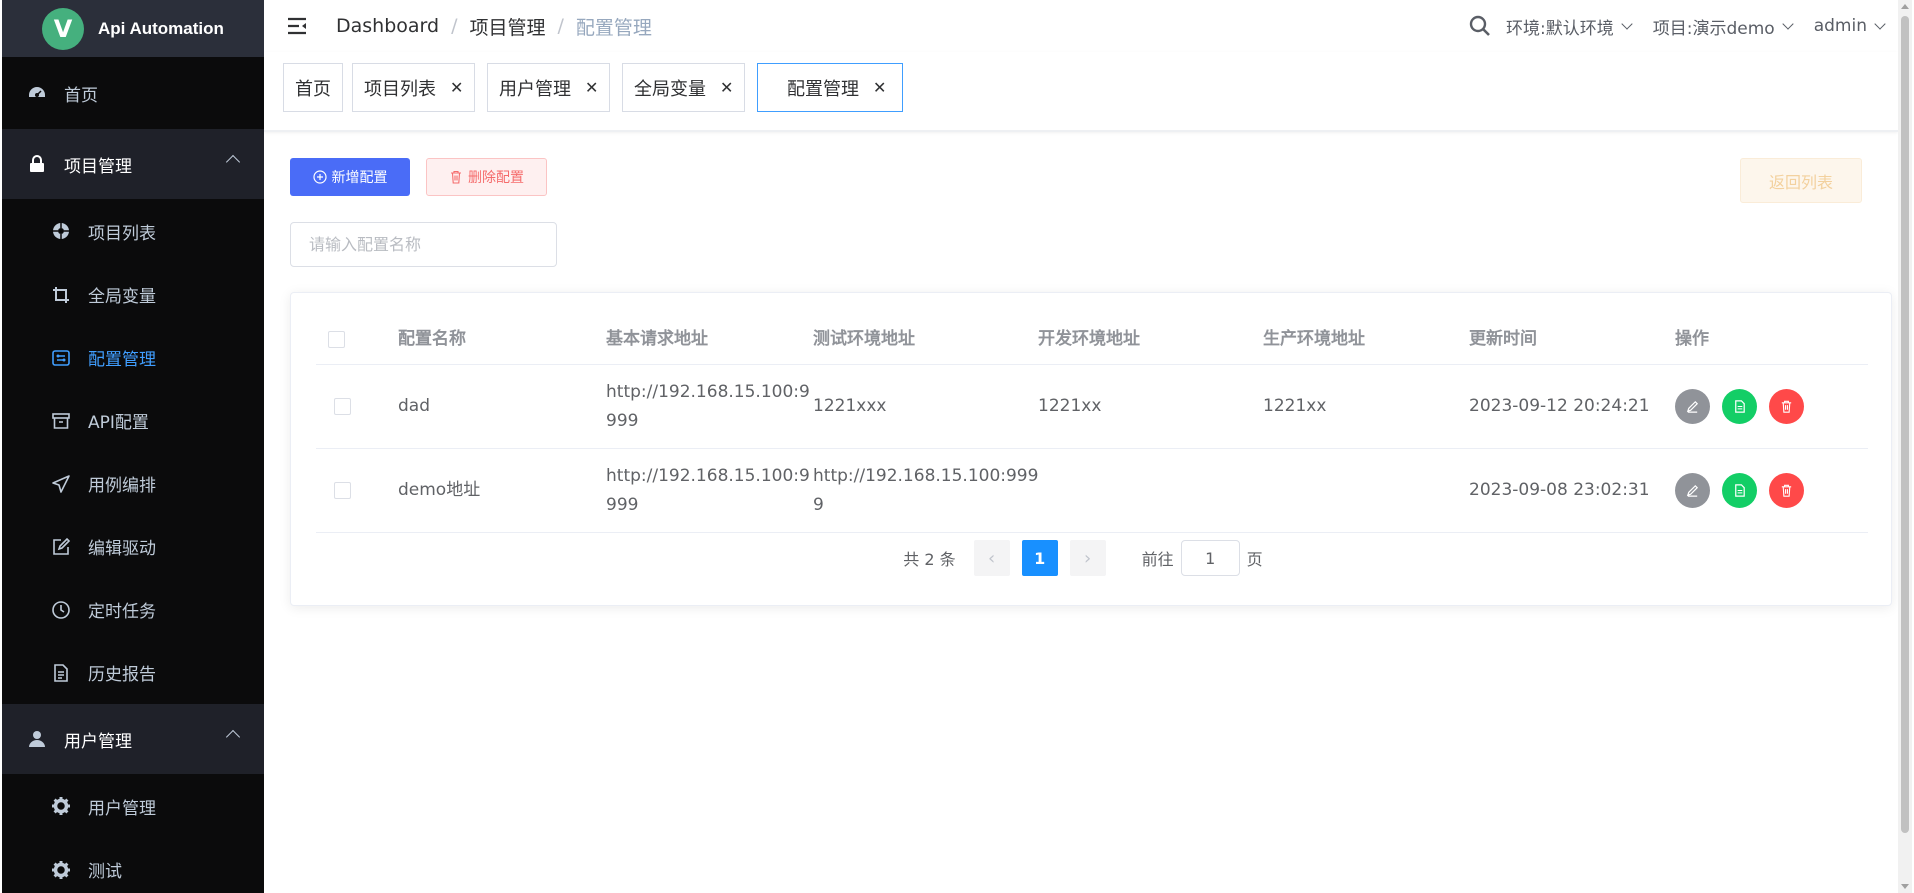  I want to click on back-to-list-button: 返回列表, so click(1801, 180).